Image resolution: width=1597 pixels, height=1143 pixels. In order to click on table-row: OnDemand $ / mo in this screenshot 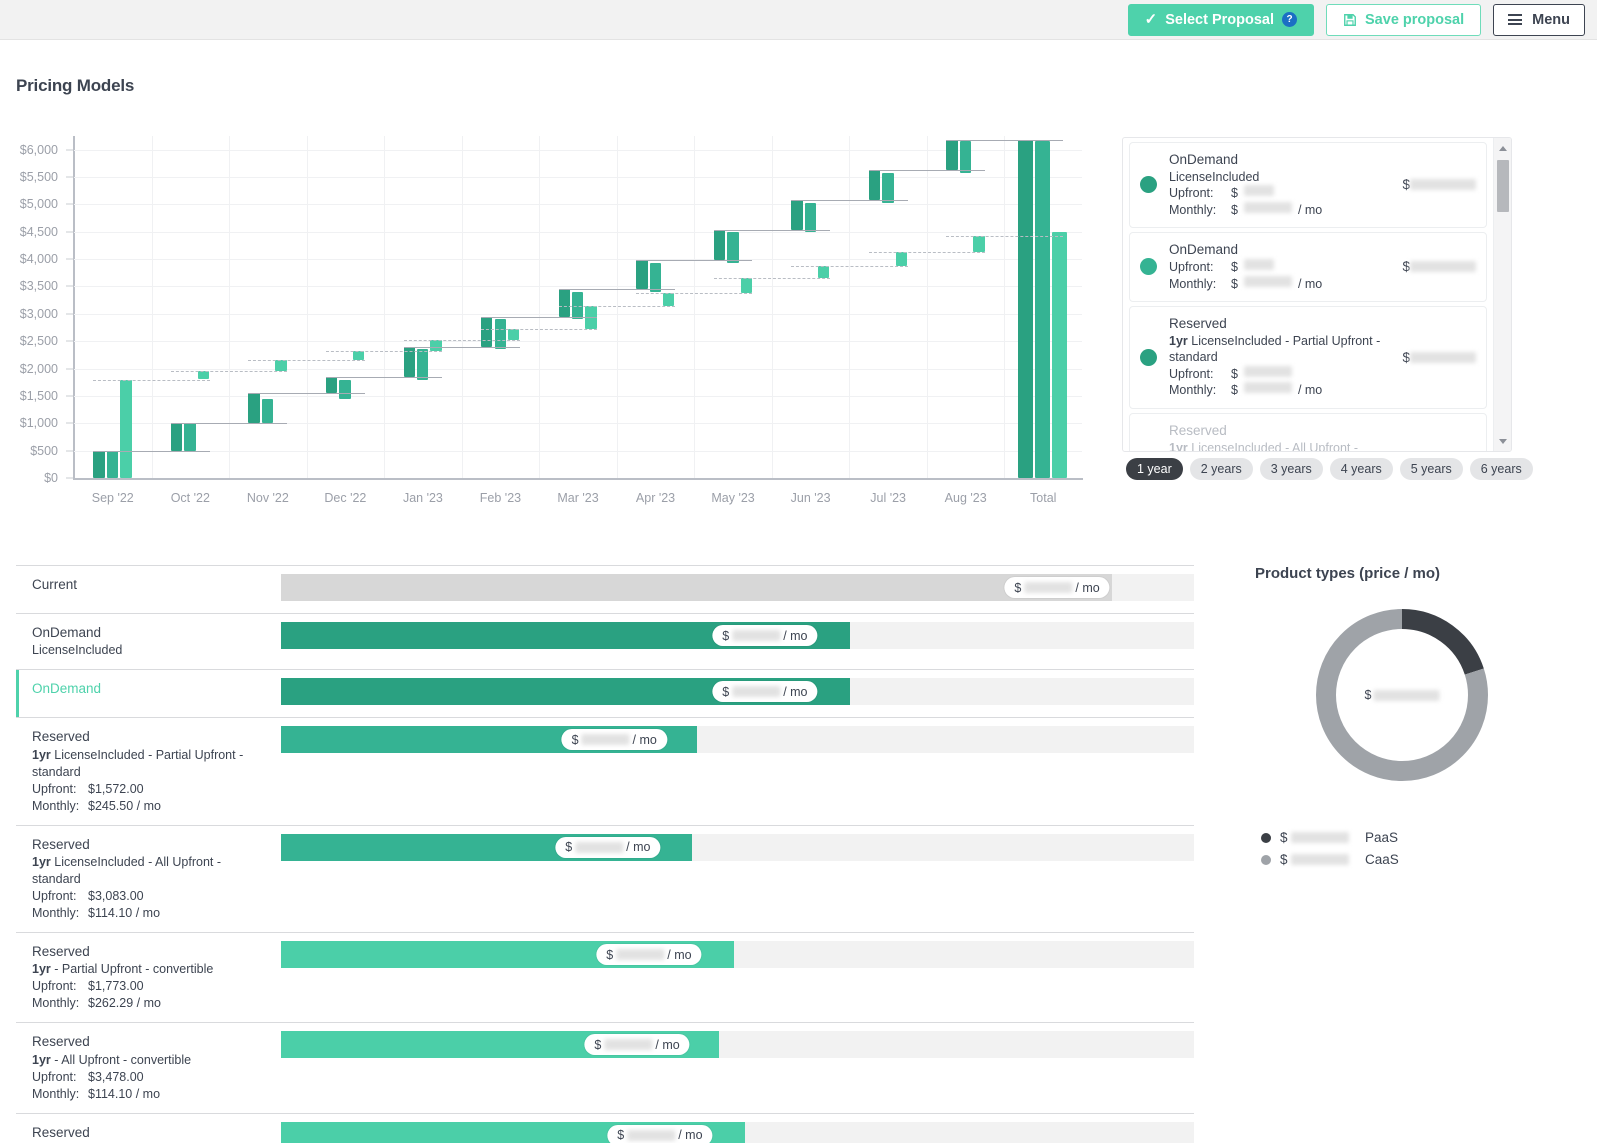, I will do `click(605, 693)`.